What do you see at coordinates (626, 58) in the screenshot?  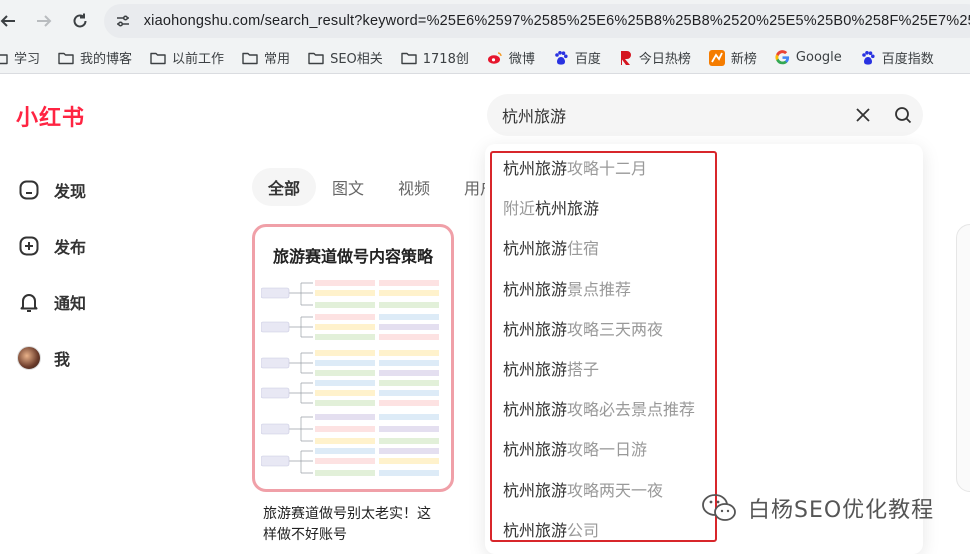 I see `rebang-icon` at bounding box center [626, 58].